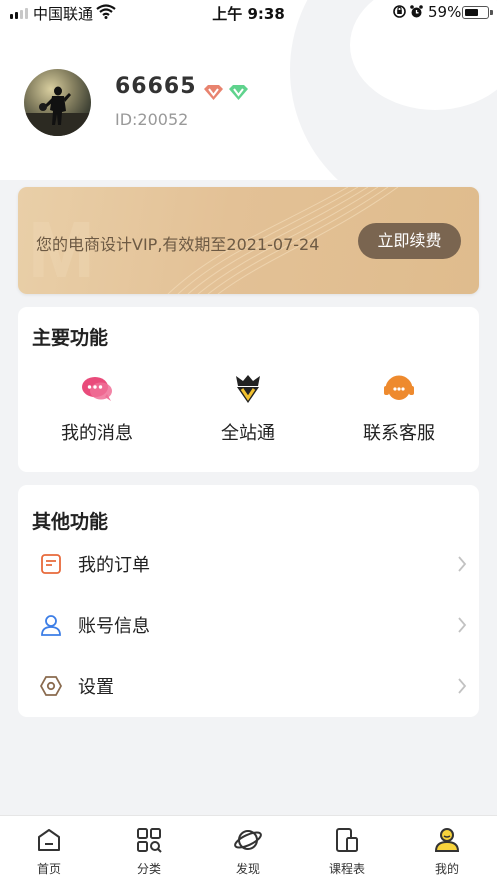 The image size is (497, 883). What do you see at coordinates (97, 409) in the screenshot?
I see `my-messages-button: 我的消息` at bounding box center [97, 409].